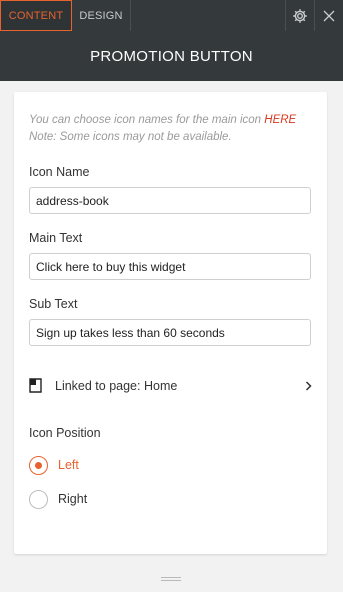 This screenshot has width=343, height=592. Describe the element at coordinates (208, 15) in the screenshot. I see `tab-bar-spacer` at that location.